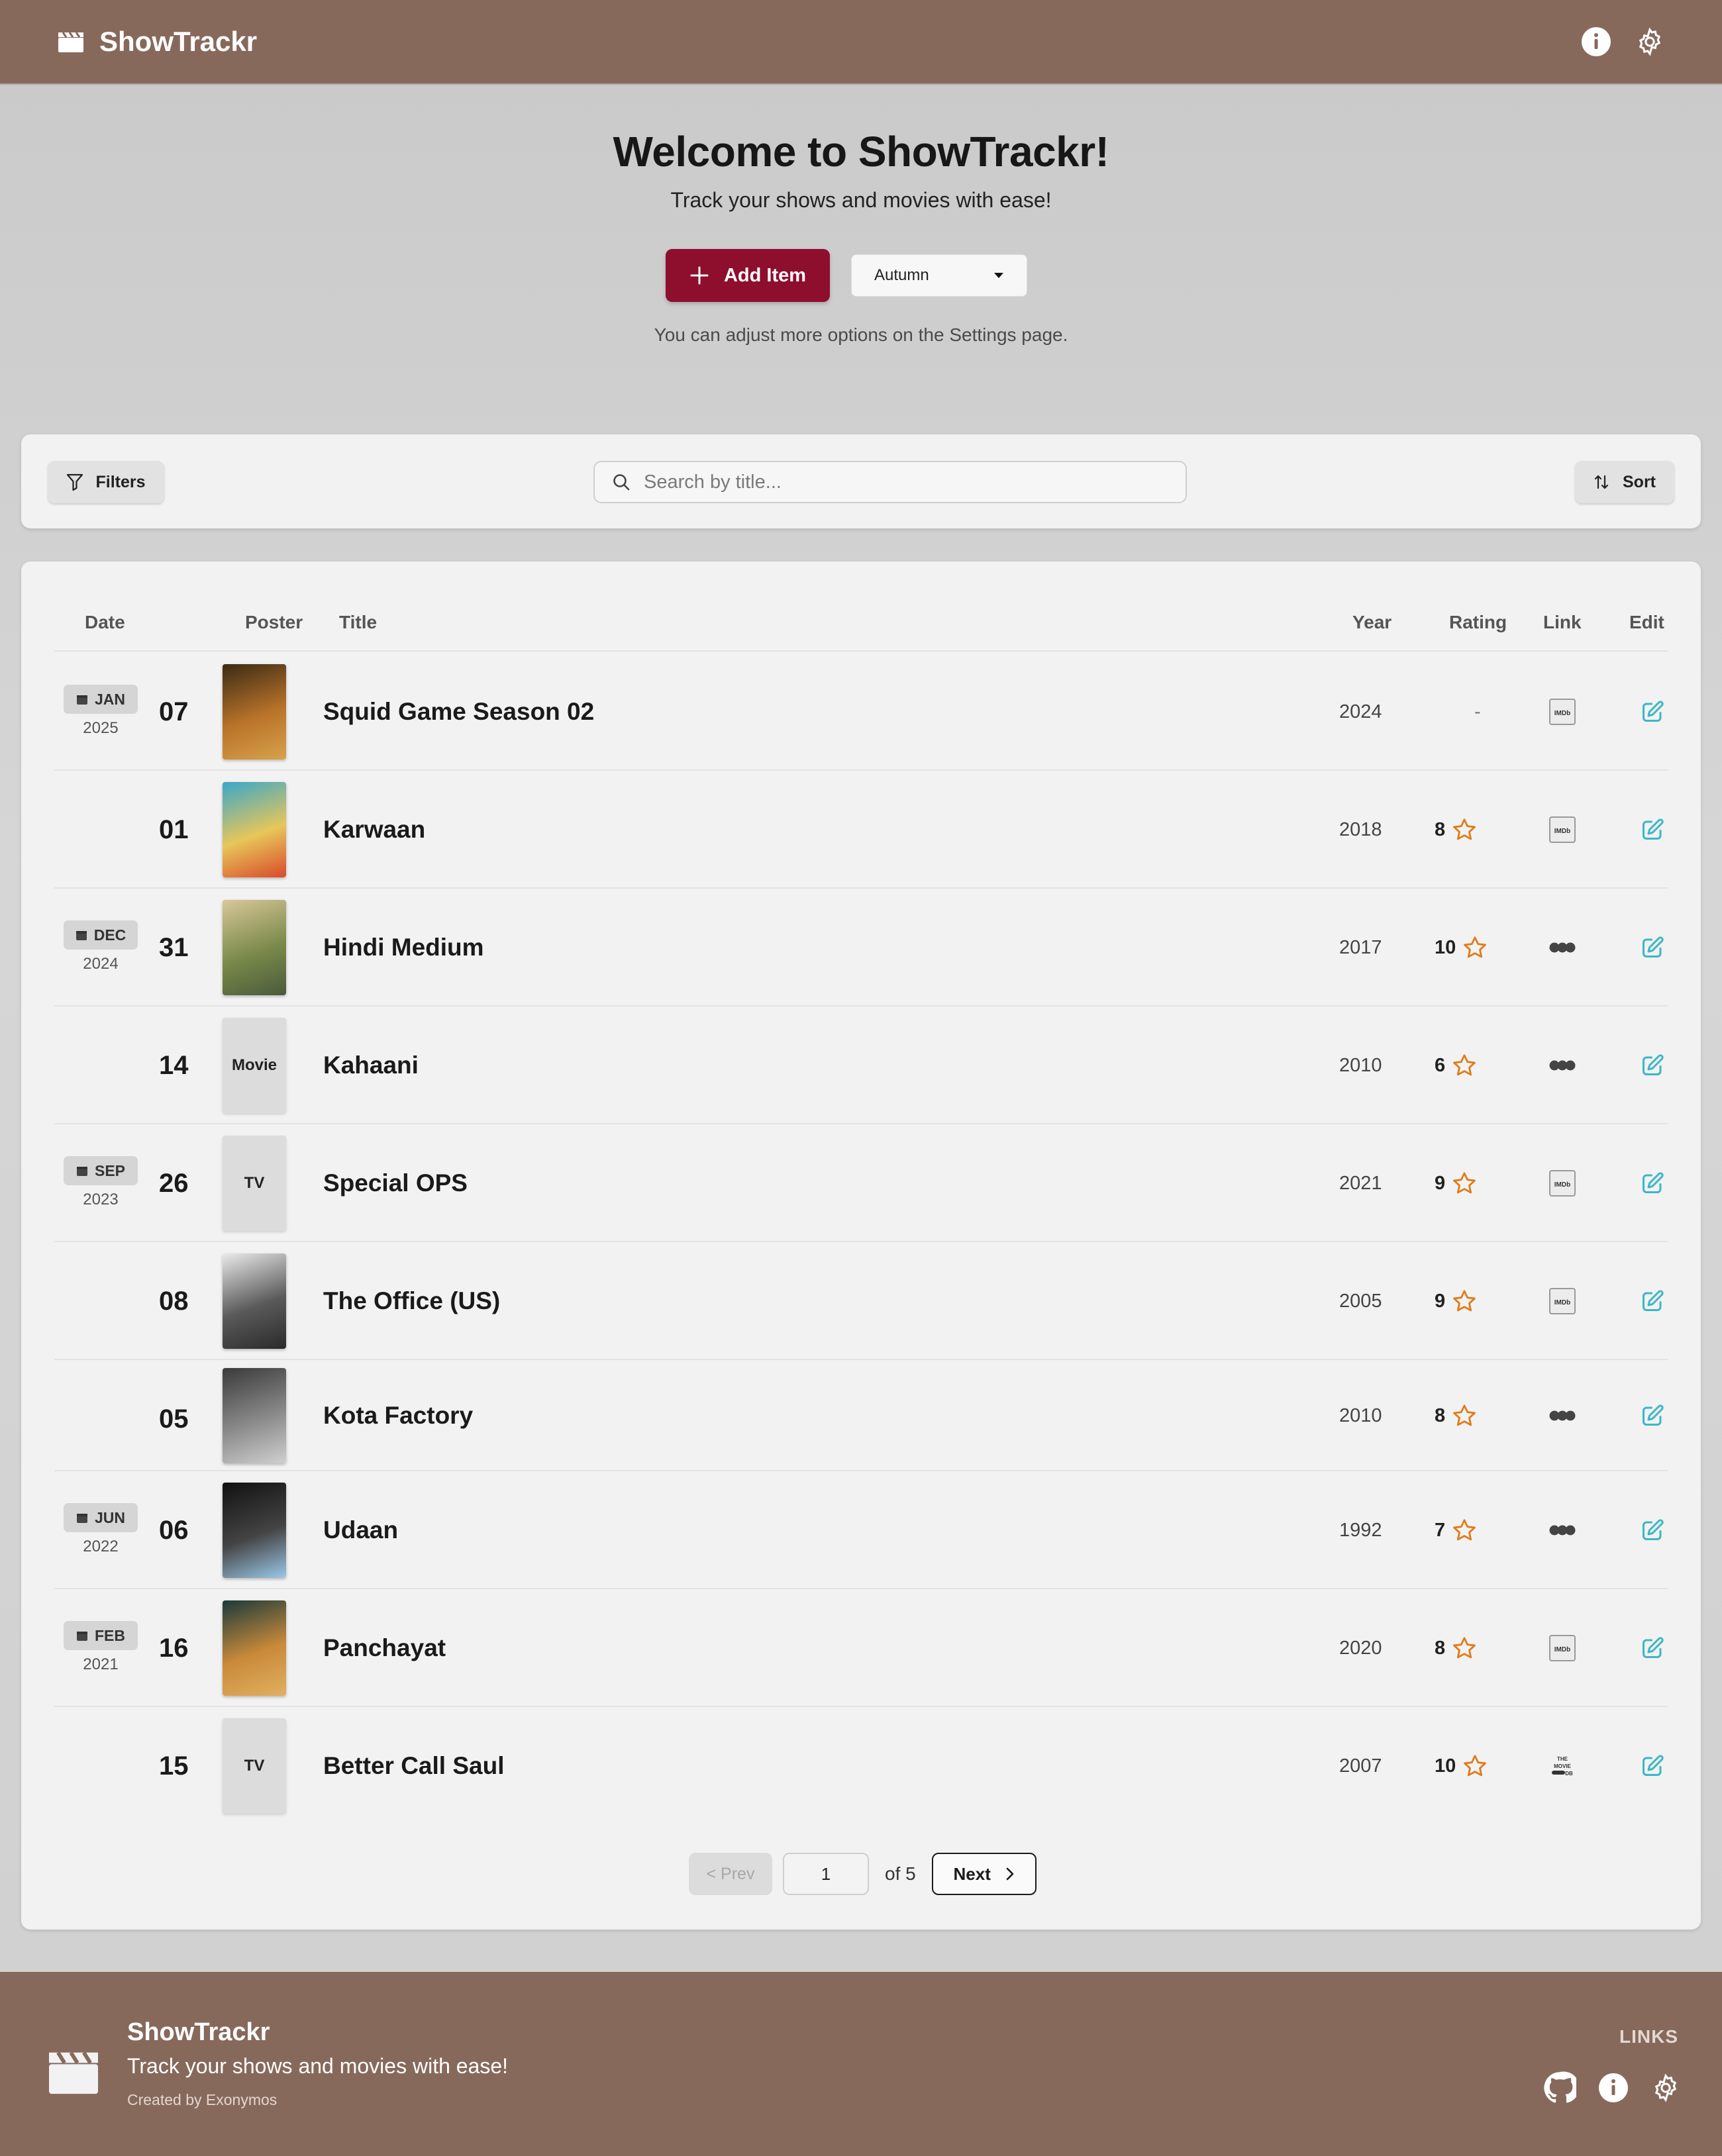 This screenshot has width=1722, height=2156. I want to click on day-number: 06, so click(174, 1530).